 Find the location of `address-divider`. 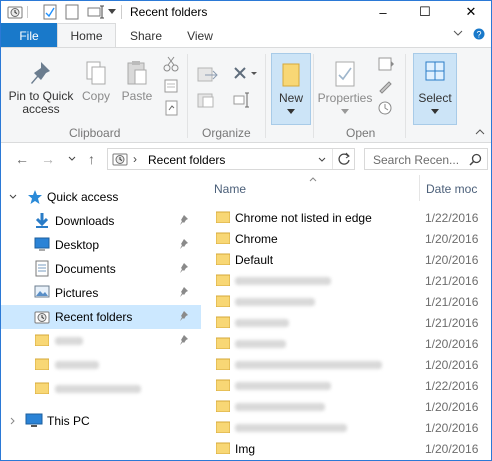

address-divider is located at coordinates (332, 159).